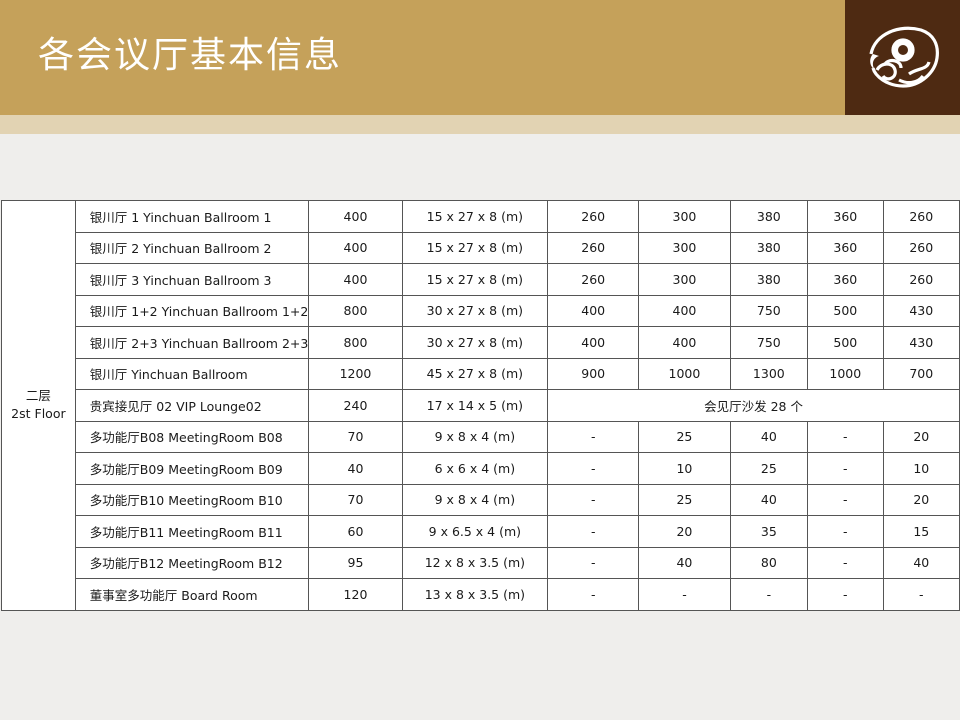  Describe the element at coordinates (38, 414) in the screenshot. I see `floor-label-line: 2st Floor` at that location.